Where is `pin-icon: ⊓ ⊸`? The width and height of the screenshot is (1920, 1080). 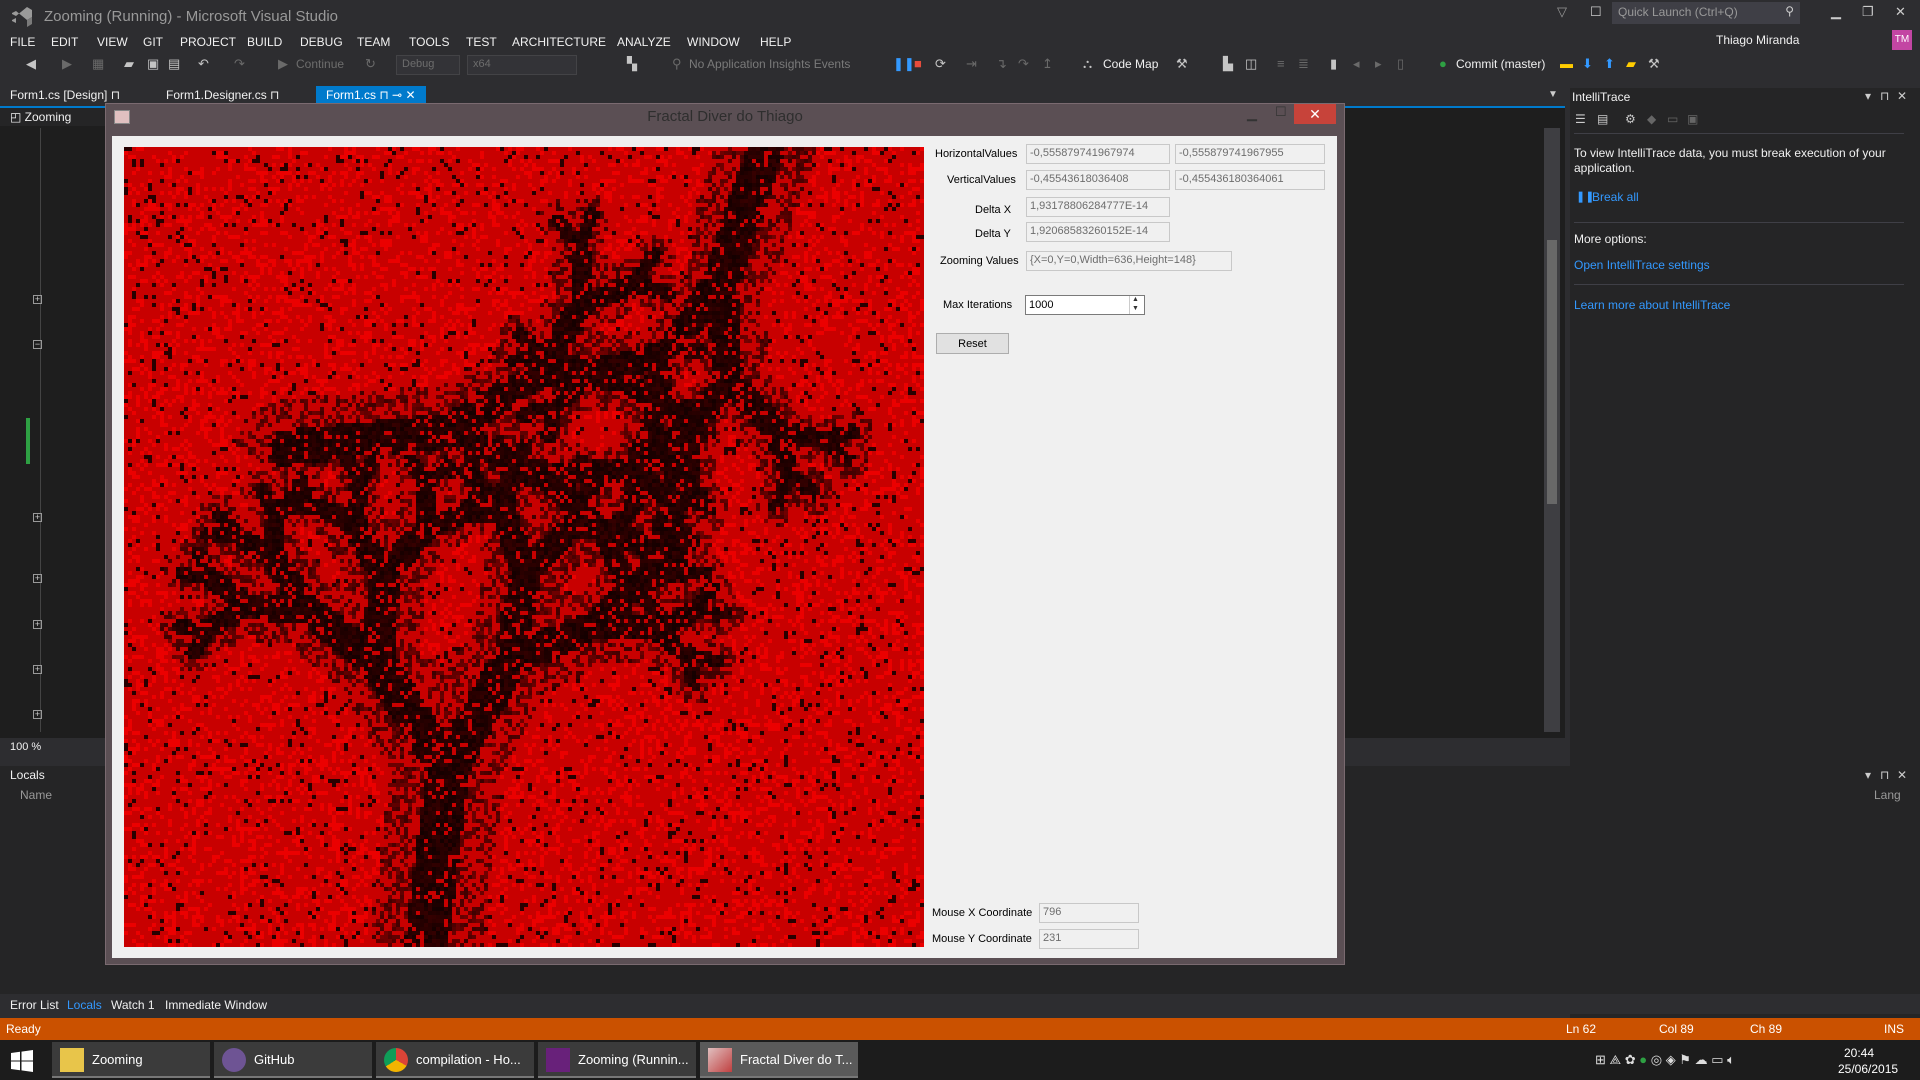
pin-icon: ⊓ ⊸ is located at coordinates (390, 95).